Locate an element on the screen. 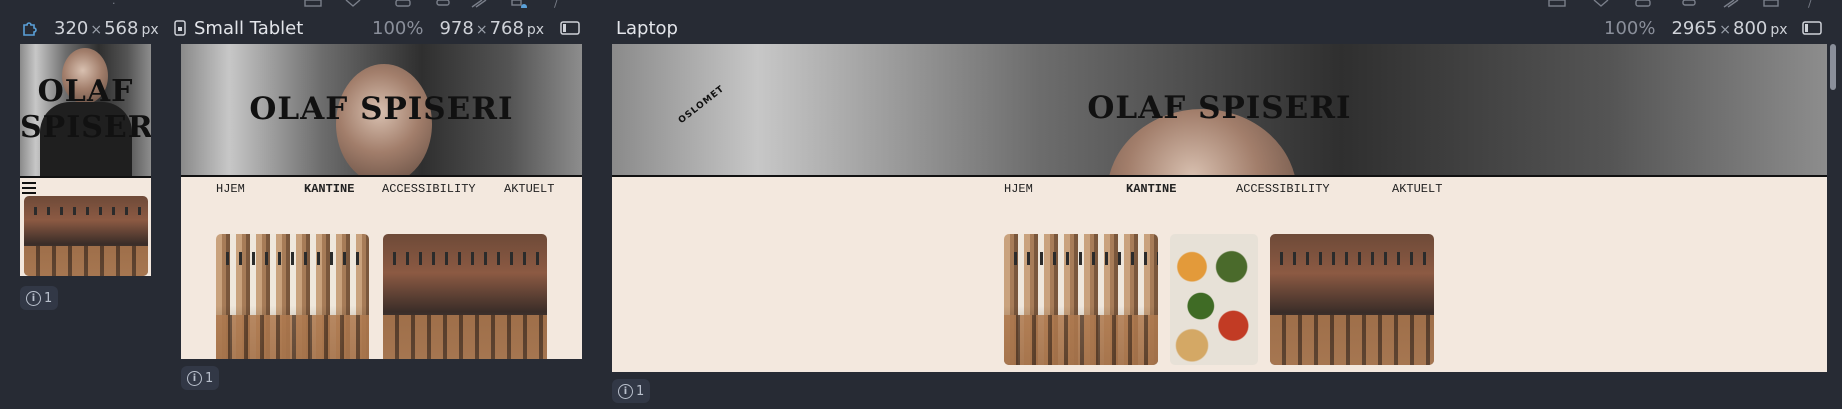  scrollbar-thumb is located at coordinates (1833, 67).